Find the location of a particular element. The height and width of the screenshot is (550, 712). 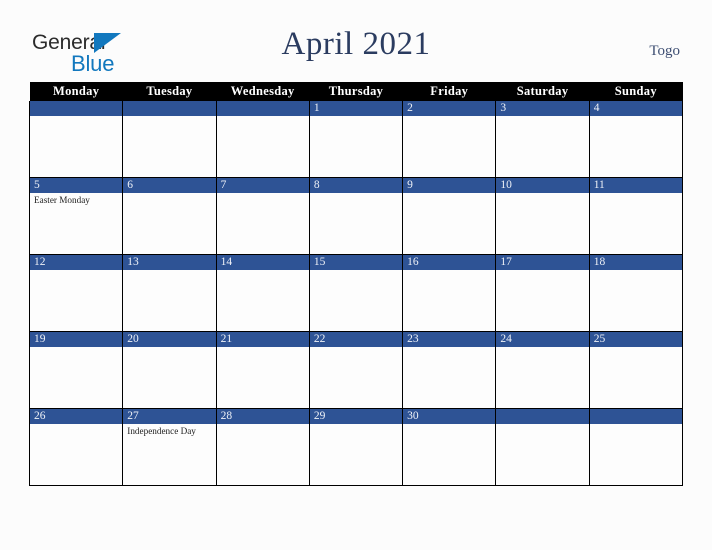

page-title: April 2021 is located at coordinates (356, 44).